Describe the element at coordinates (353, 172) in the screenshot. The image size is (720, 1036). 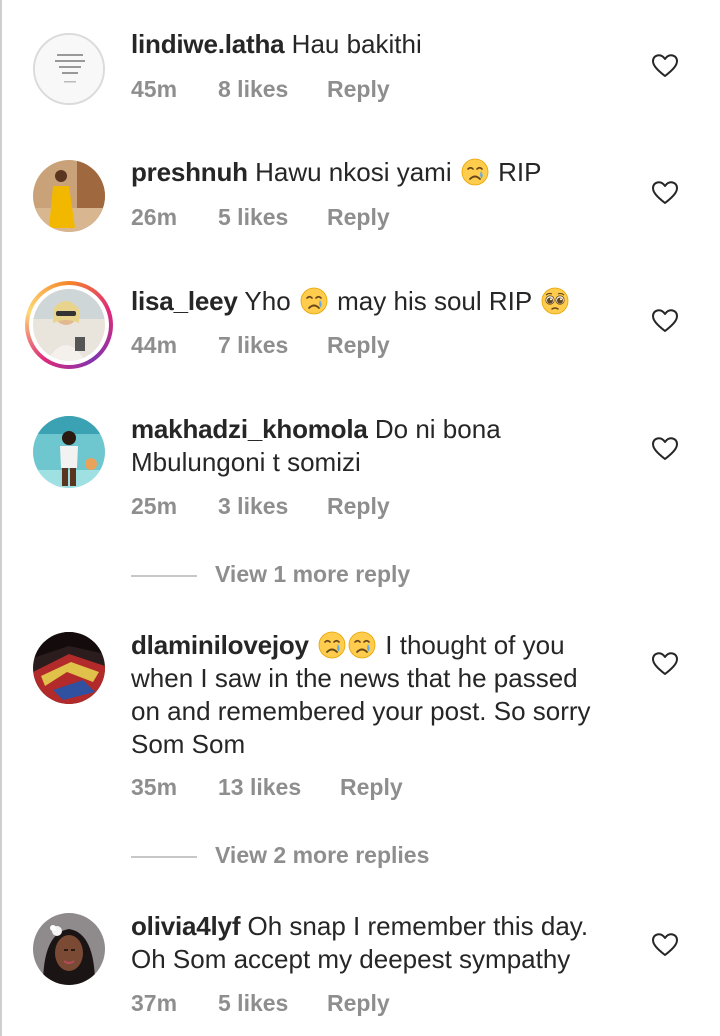
I see `comment-body: Hawu nkosi yami` at that location.